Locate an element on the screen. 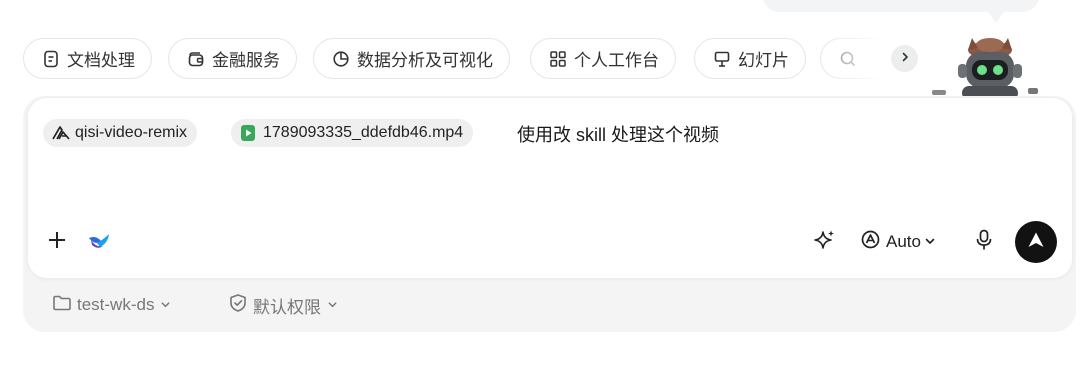 This screenshot has height=389, width=1080. chip-slides: 幻灯片 is located at coordinates (750, 58).